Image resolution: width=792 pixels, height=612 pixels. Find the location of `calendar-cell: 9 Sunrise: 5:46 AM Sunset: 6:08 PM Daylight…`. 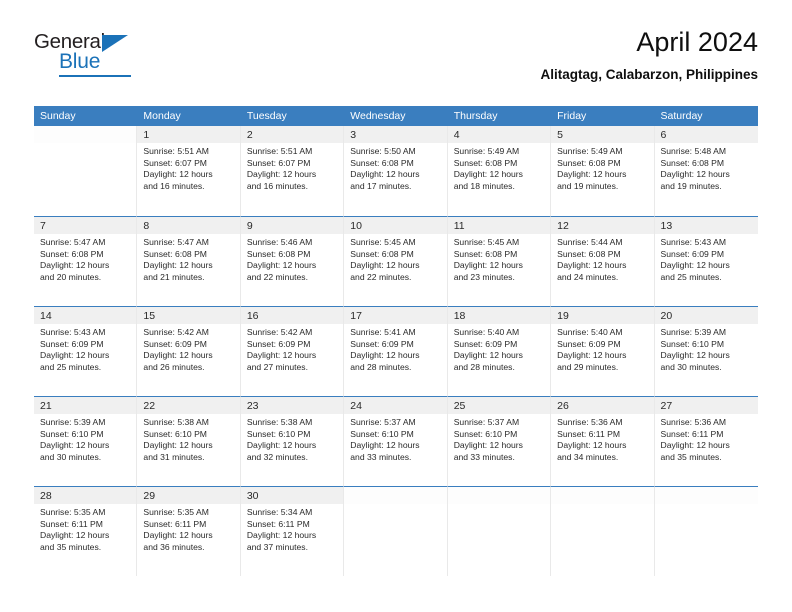

calendar-cell: 9 Sunrise: 5:46 AM Sunset: 6:08 PM Daylight… is located at coordinates (292, 261).